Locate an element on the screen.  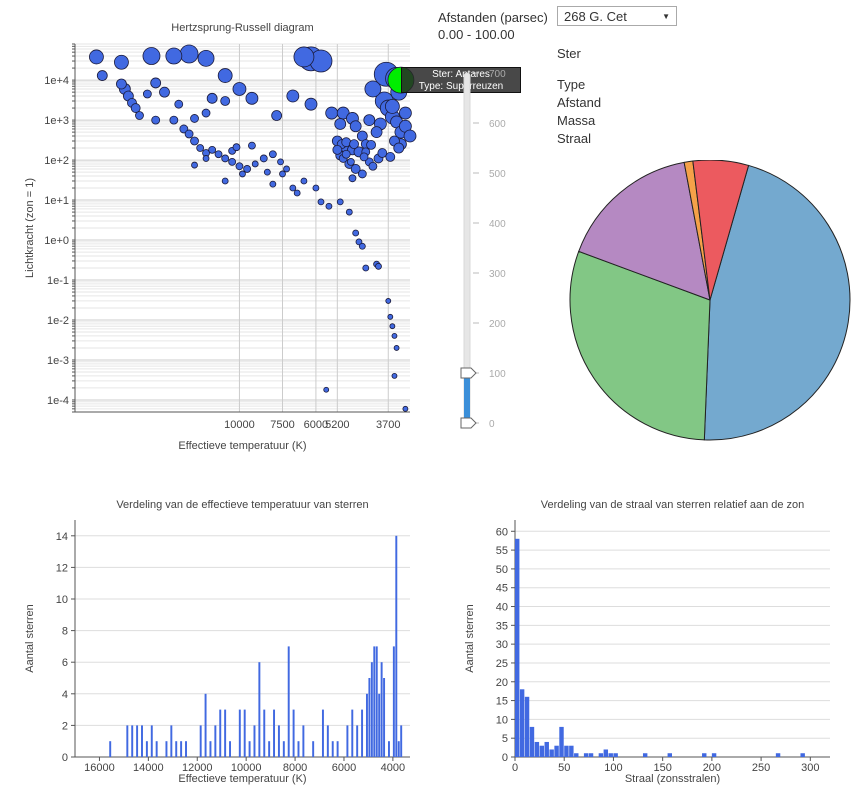
x-axis-label: Effectieve temperatuur (K) is located at coordinates (242, 446).